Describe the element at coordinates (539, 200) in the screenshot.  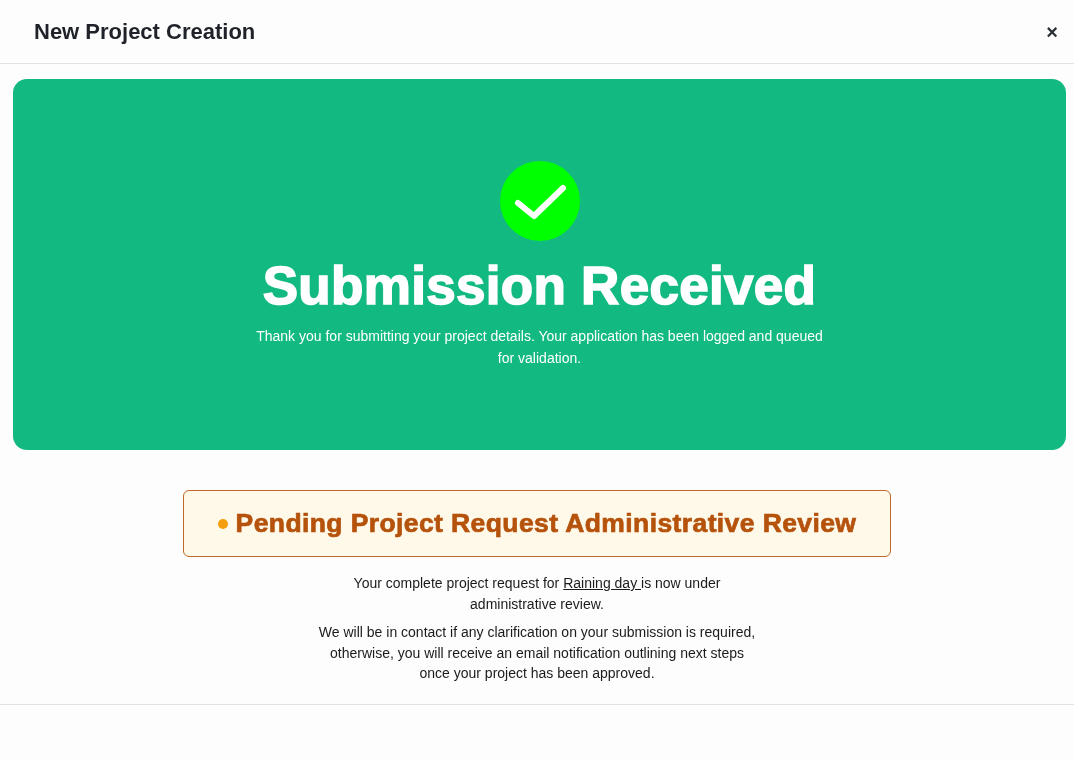
I see `check-circle-icon` at that location.